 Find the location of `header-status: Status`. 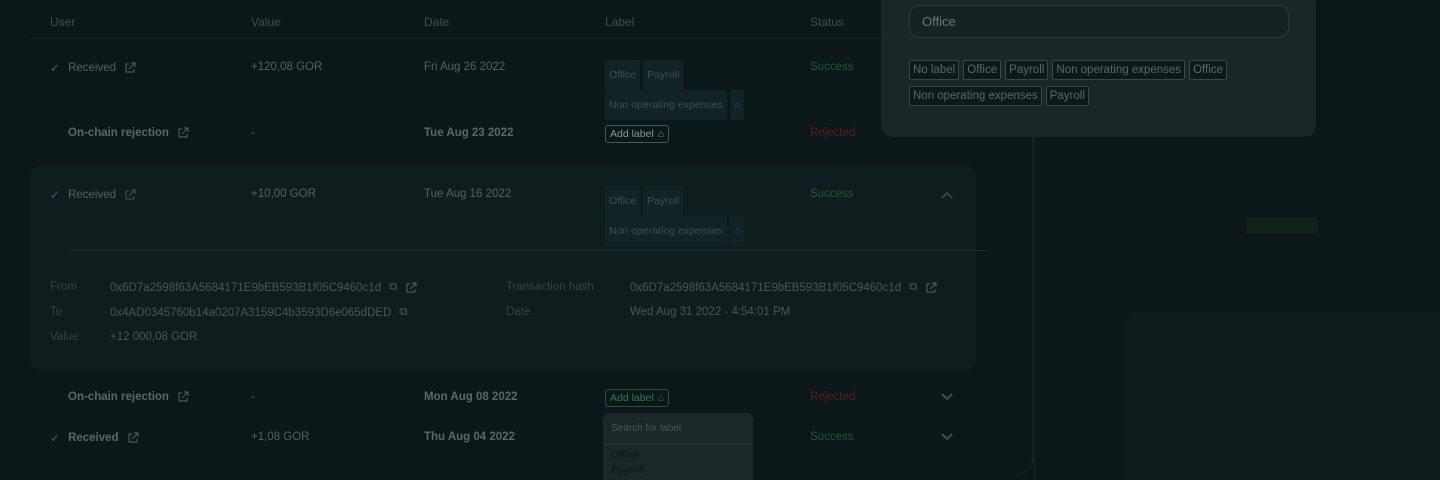

header-status: Status is located at coordinates (827, 22).